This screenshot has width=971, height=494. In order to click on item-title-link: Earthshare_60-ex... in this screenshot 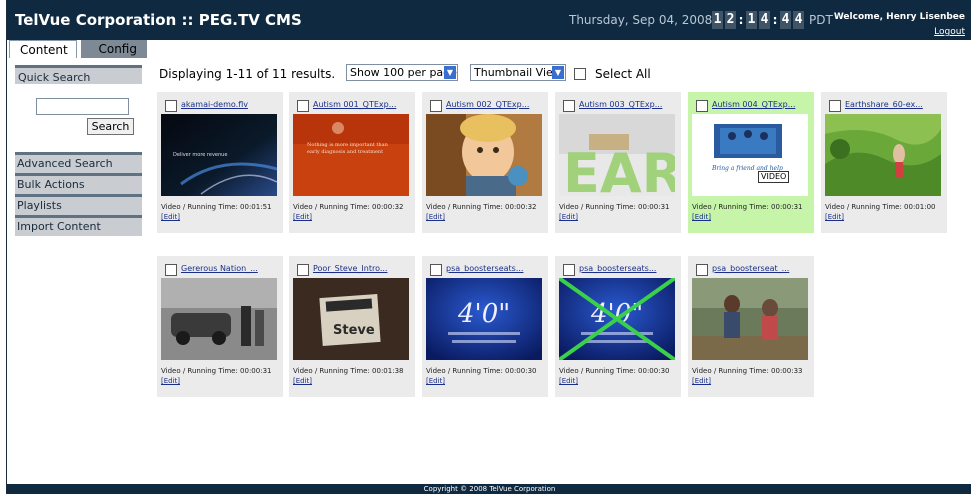, I will do `click(884, 104)`.